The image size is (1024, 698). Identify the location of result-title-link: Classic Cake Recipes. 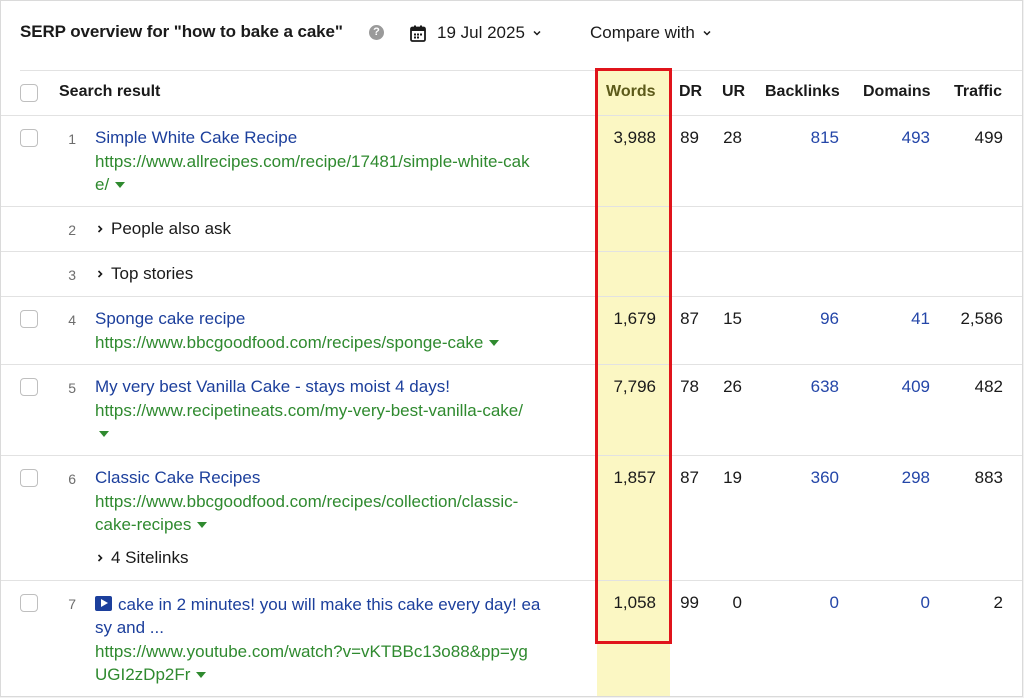
(177, 478).